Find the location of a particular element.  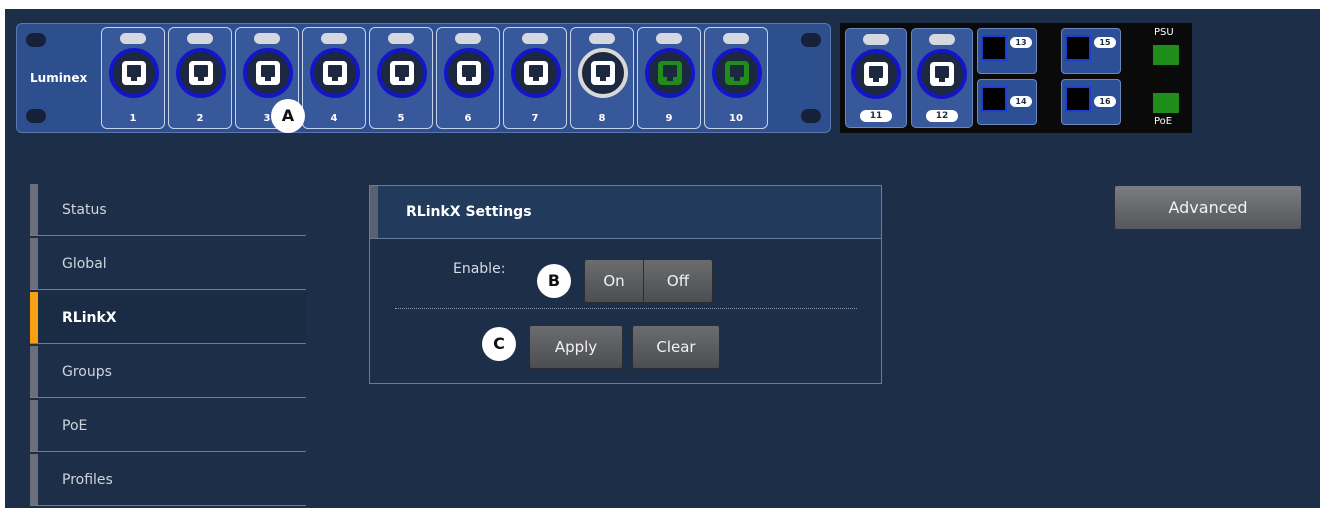

sidebar-item-label: Groups is located at coordinates (87, 372).